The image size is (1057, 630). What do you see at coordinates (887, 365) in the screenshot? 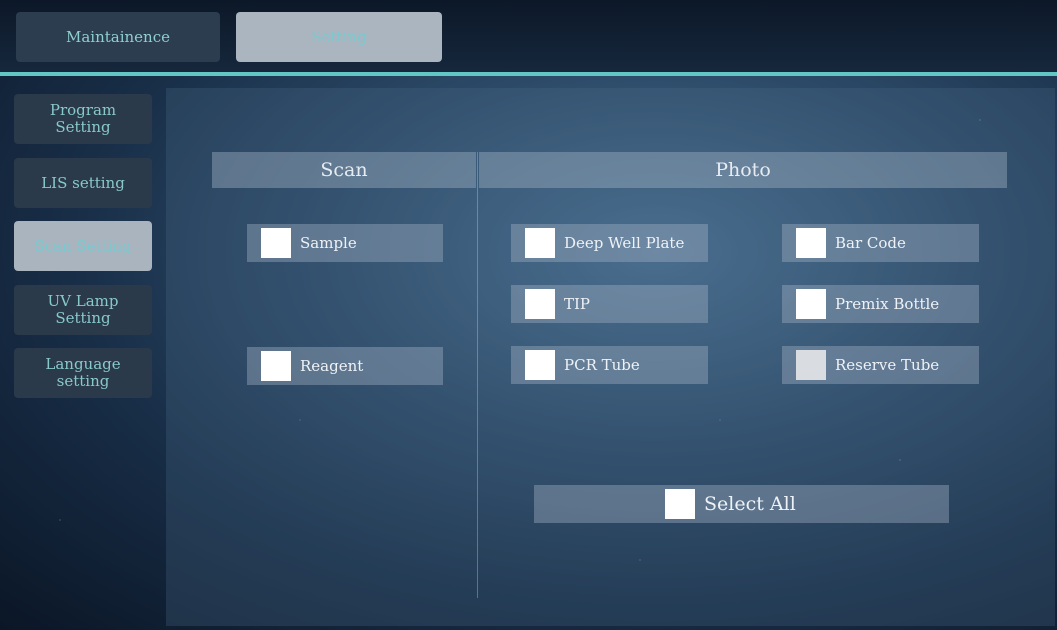
I see `reserve-tube-label: Reserve Tube` at bounding box center [887, 365].